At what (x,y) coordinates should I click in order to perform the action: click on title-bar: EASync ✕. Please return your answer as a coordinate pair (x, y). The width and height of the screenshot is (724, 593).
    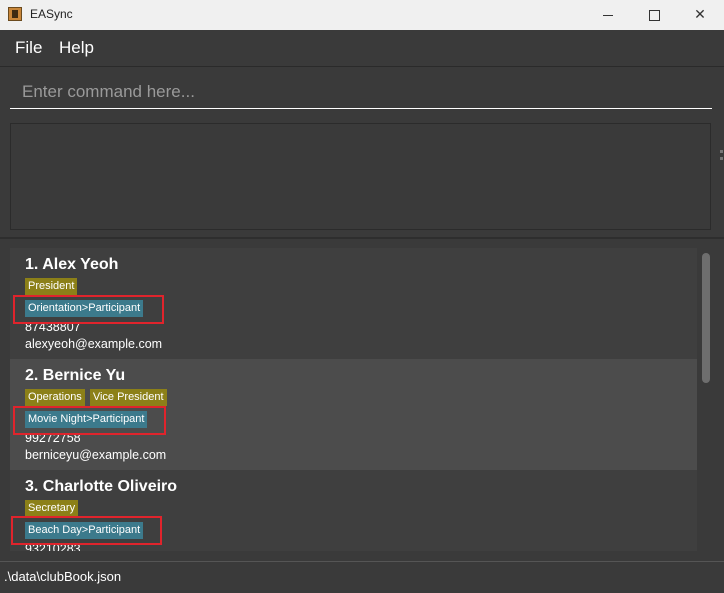
    Looking at the image, I should click on (362, 15).